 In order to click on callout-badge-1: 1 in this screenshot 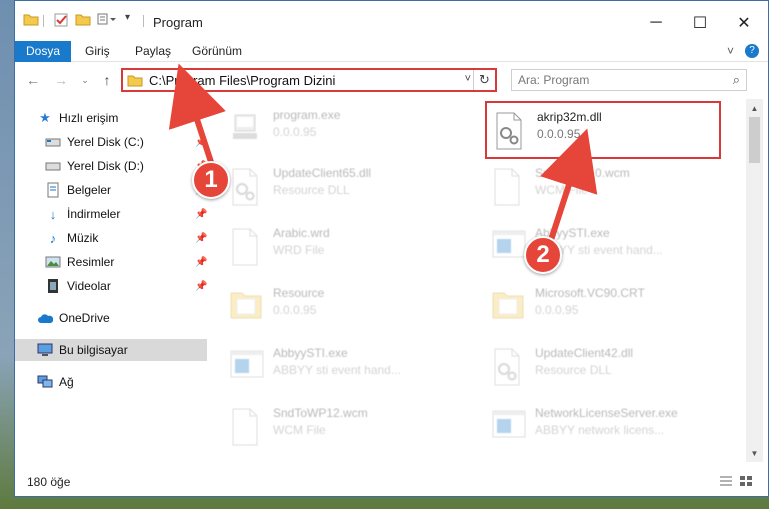, I will do `click(211, 180)`.